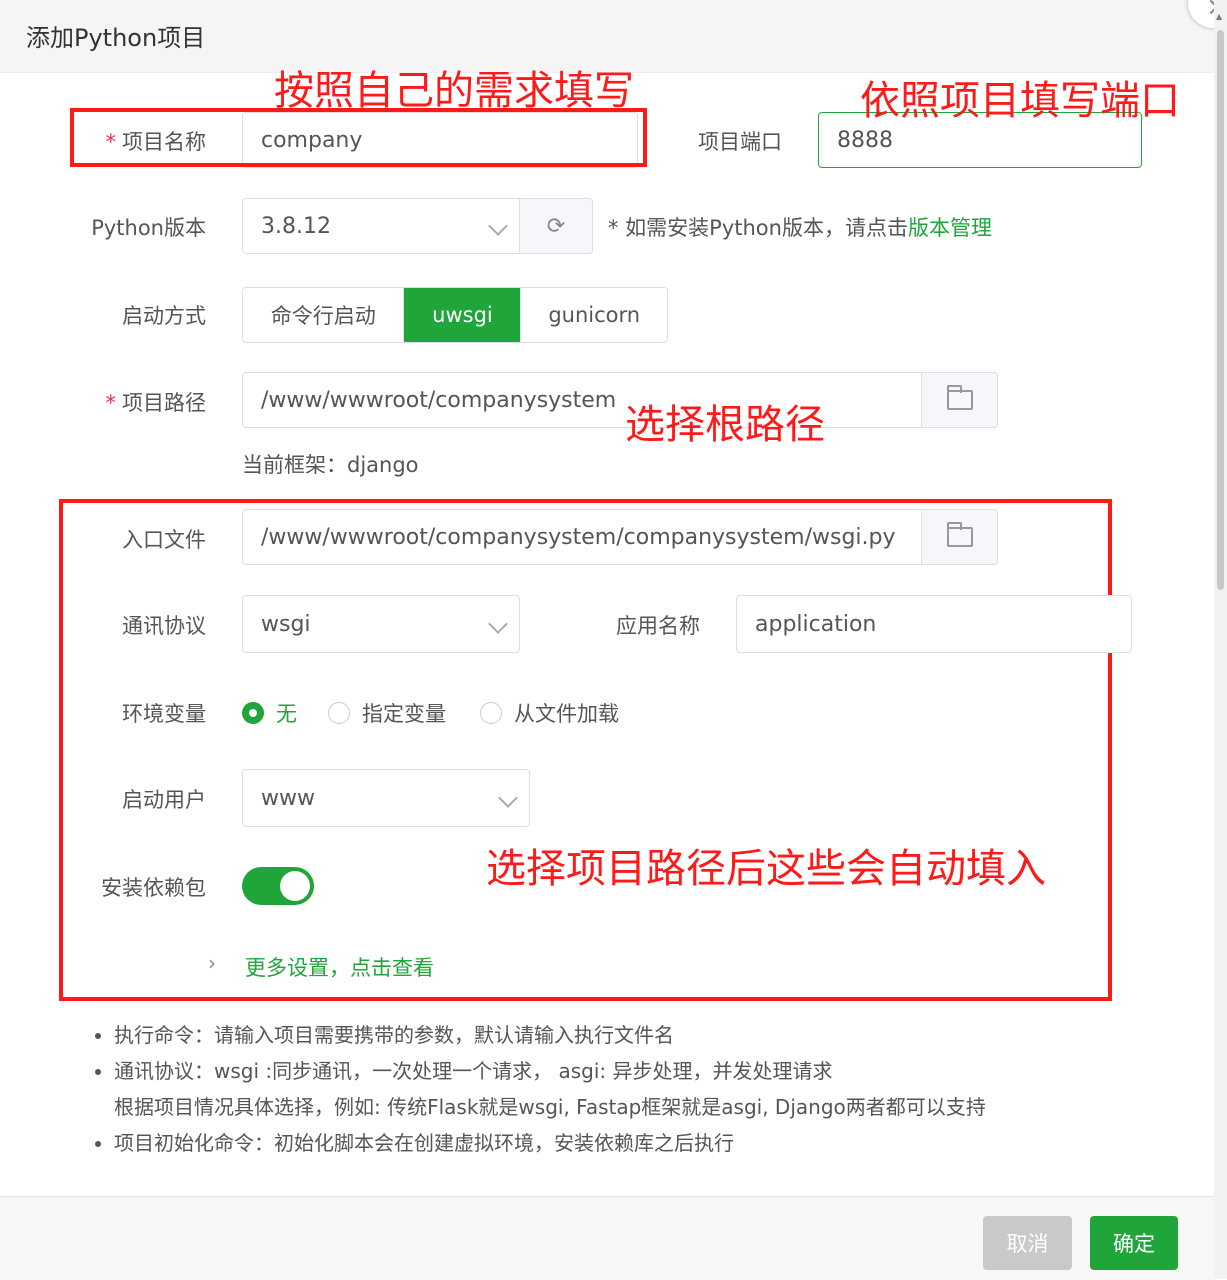 The image size is (1227, 1280). Describe the element at coordinates (164, 540) in the screenshot. I see `entry-file-label: 入口文件` at that location.